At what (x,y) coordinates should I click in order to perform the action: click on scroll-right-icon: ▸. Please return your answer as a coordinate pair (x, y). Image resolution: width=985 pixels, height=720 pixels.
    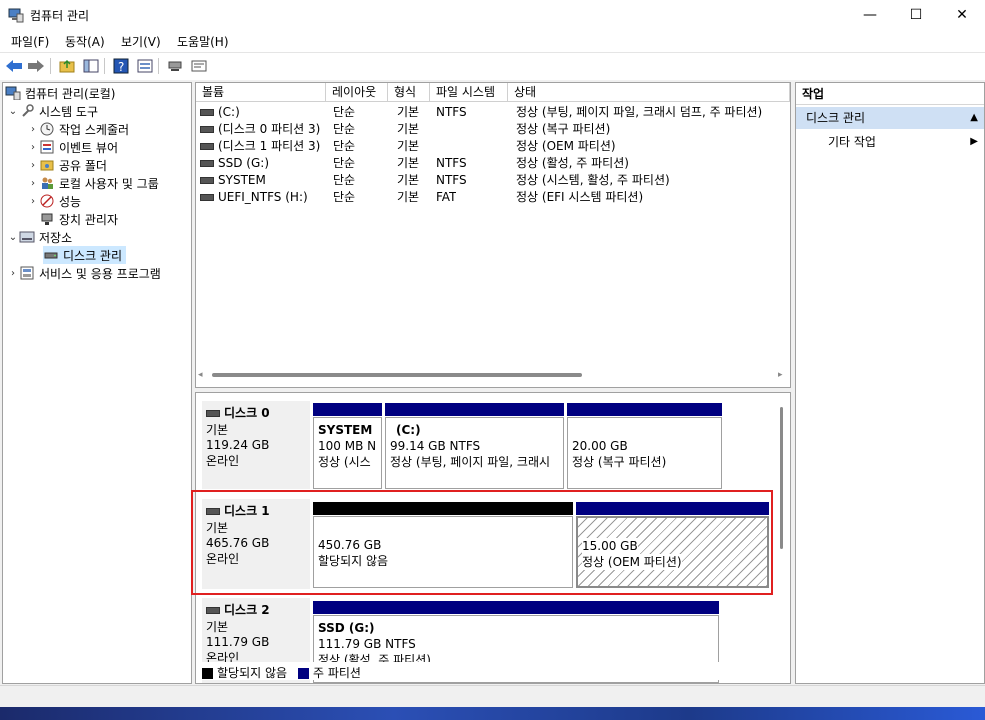
    Looking at the image, I should click on (780, 375).